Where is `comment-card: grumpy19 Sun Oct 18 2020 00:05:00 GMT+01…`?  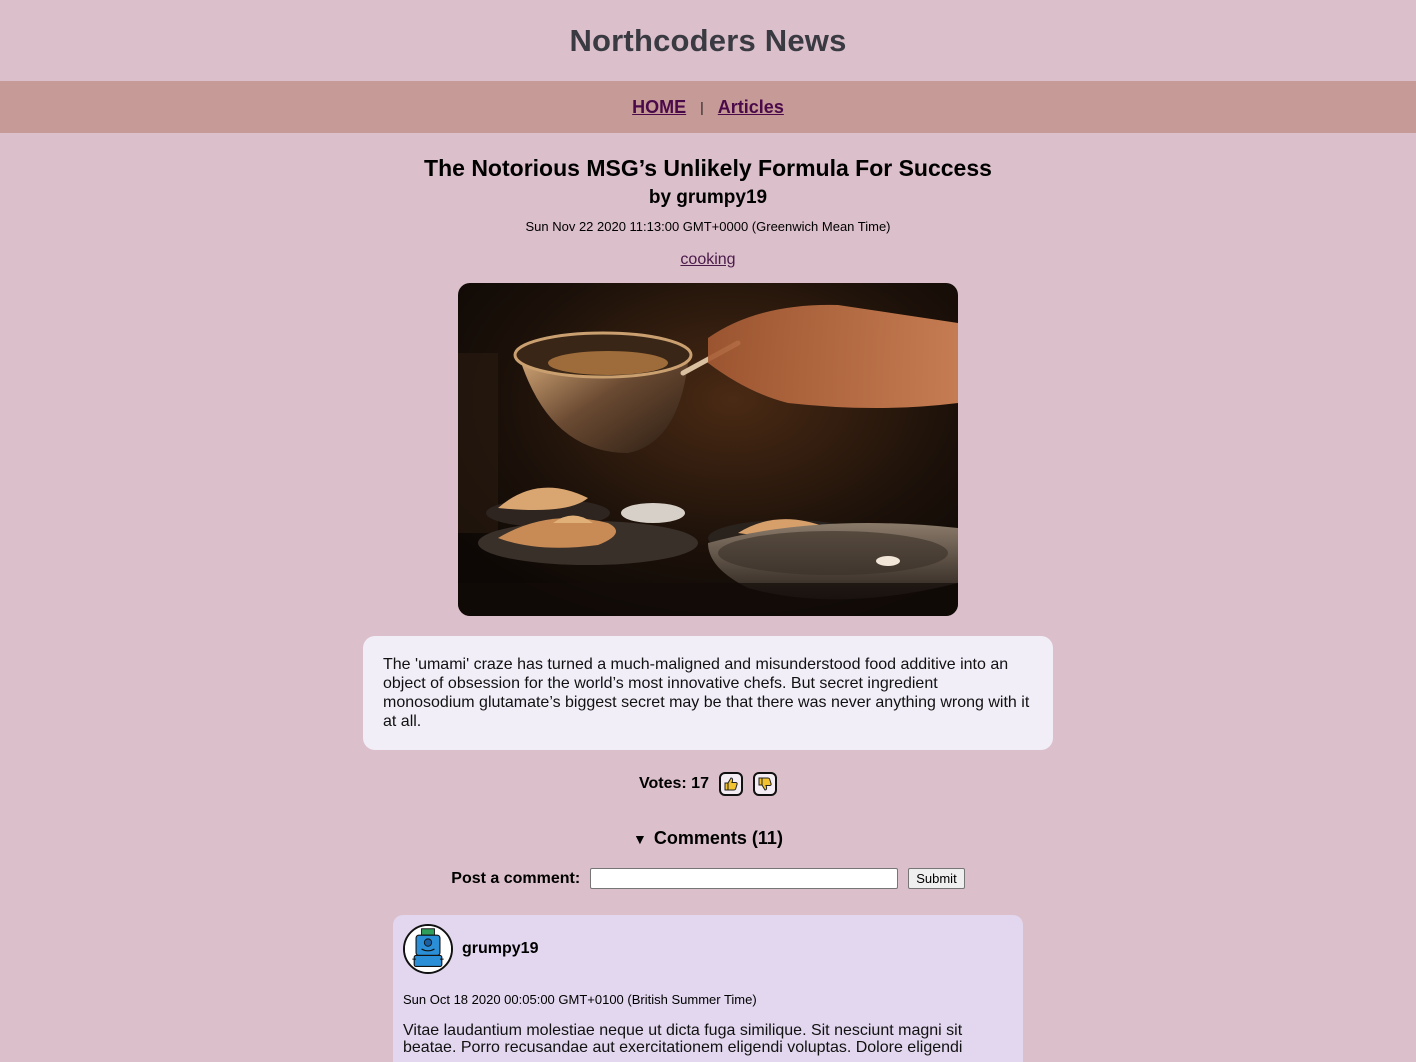
comment-card: grumpy19 Sun Oct 18 2020 00:05:00 GMT+01… is located at coordinates (708, 988).